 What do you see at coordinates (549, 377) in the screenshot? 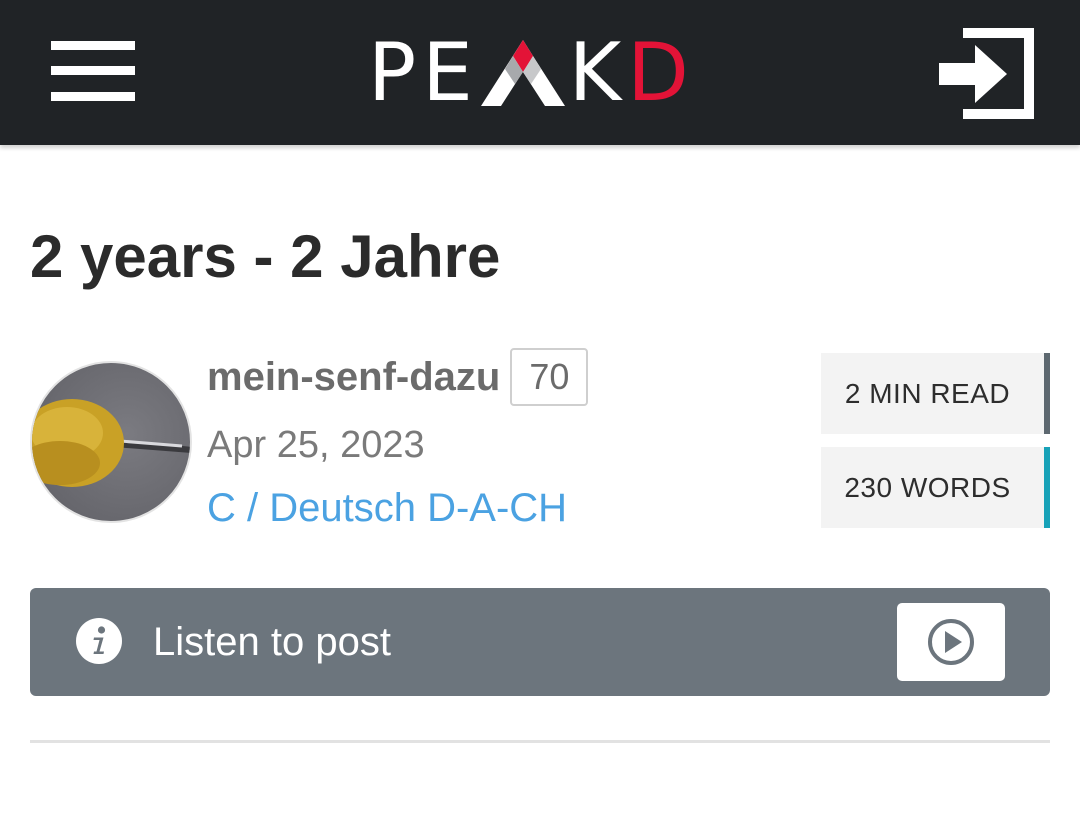
I see `reputation-badge: 70` at bounding box center [549, 377].